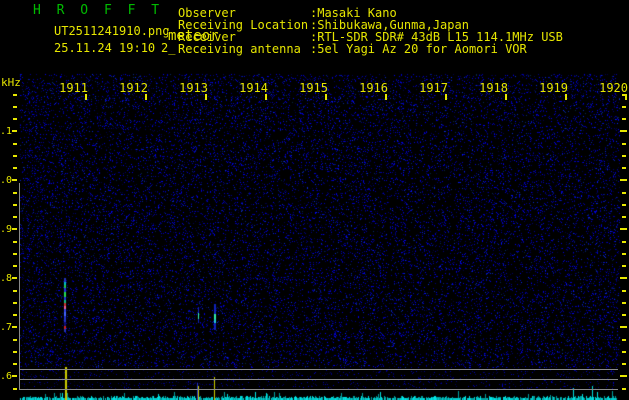  I want to click on field-observer: Observer :Masaki Kano, so click(314, 13).